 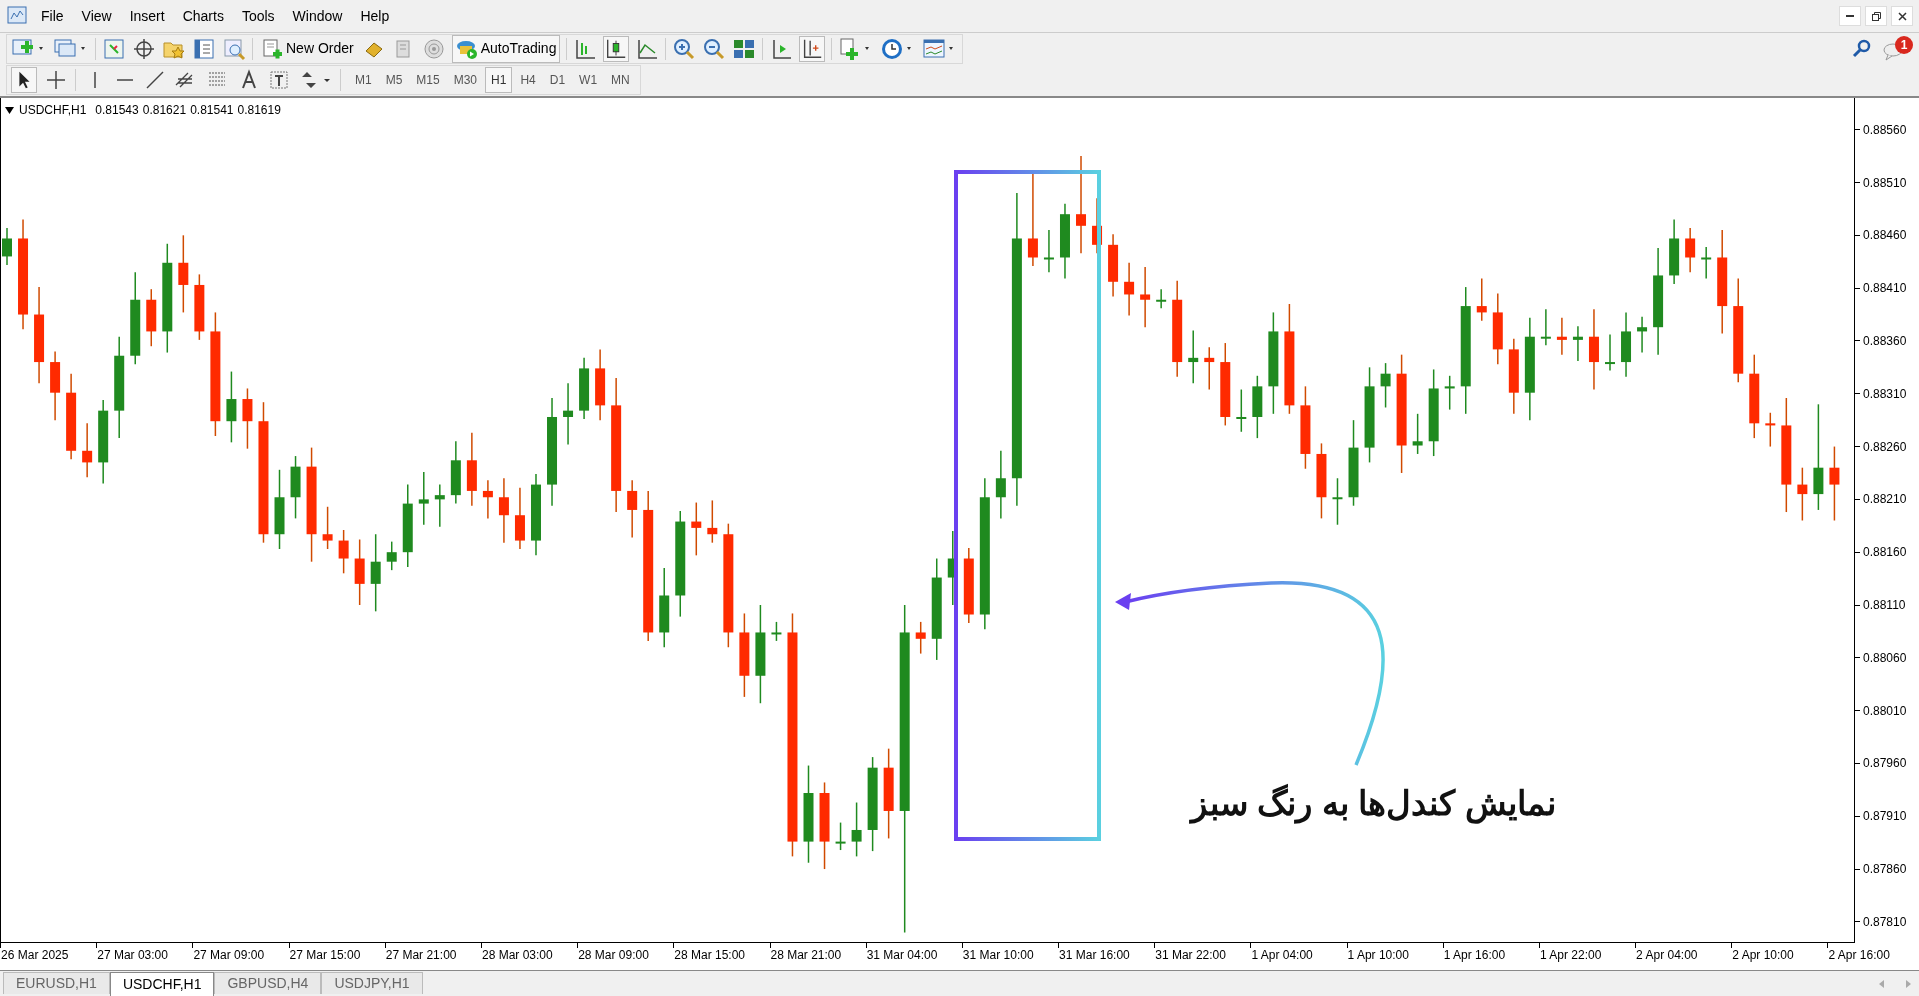 What do you see at coordinates (147, 16) in the screenshot?
I see `menu-item: Insert` at bounding box center [147, 16].